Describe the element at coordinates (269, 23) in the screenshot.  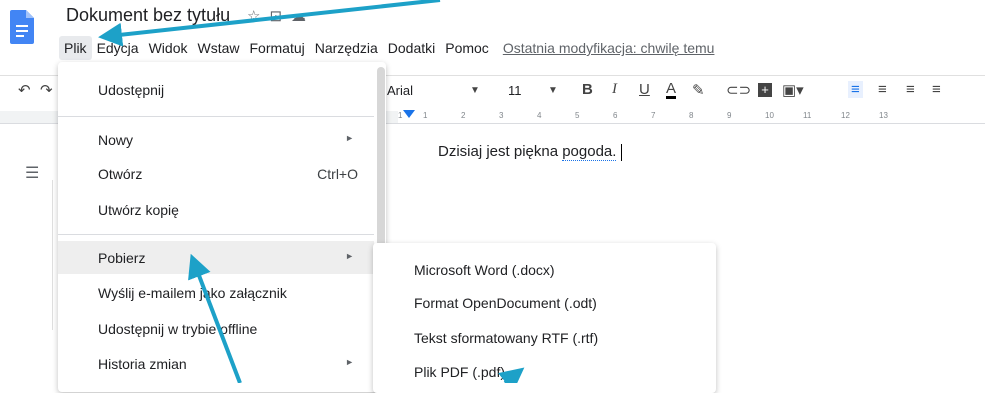
I see `annotation-arrow-to-plik` at that location.